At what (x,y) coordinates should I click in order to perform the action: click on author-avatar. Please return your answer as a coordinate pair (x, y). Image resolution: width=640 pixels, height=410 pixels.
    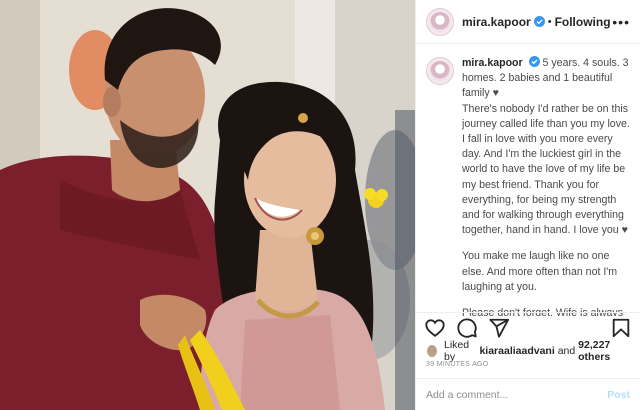
    Looking at the image, I should click on (440, 21).